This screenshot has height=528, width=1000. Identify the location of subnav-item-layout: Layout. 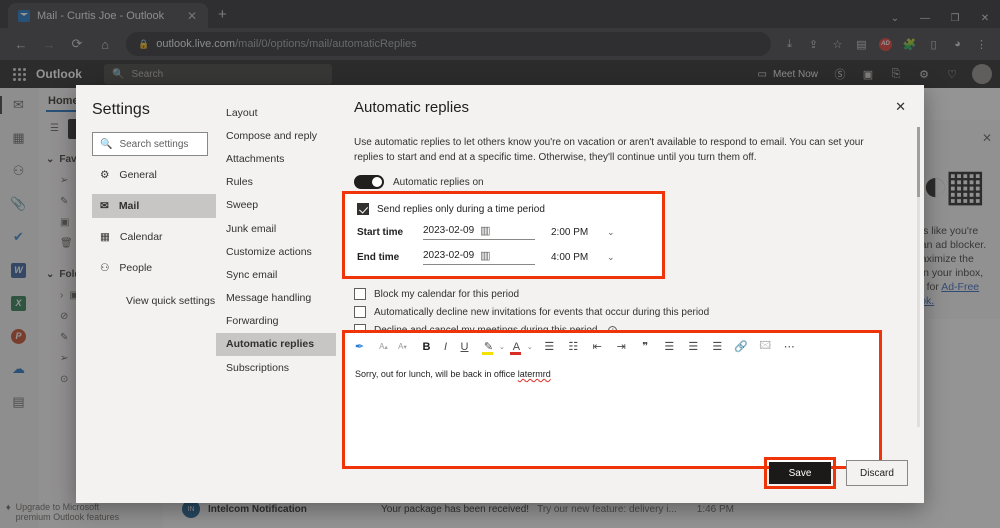
(276, 112).